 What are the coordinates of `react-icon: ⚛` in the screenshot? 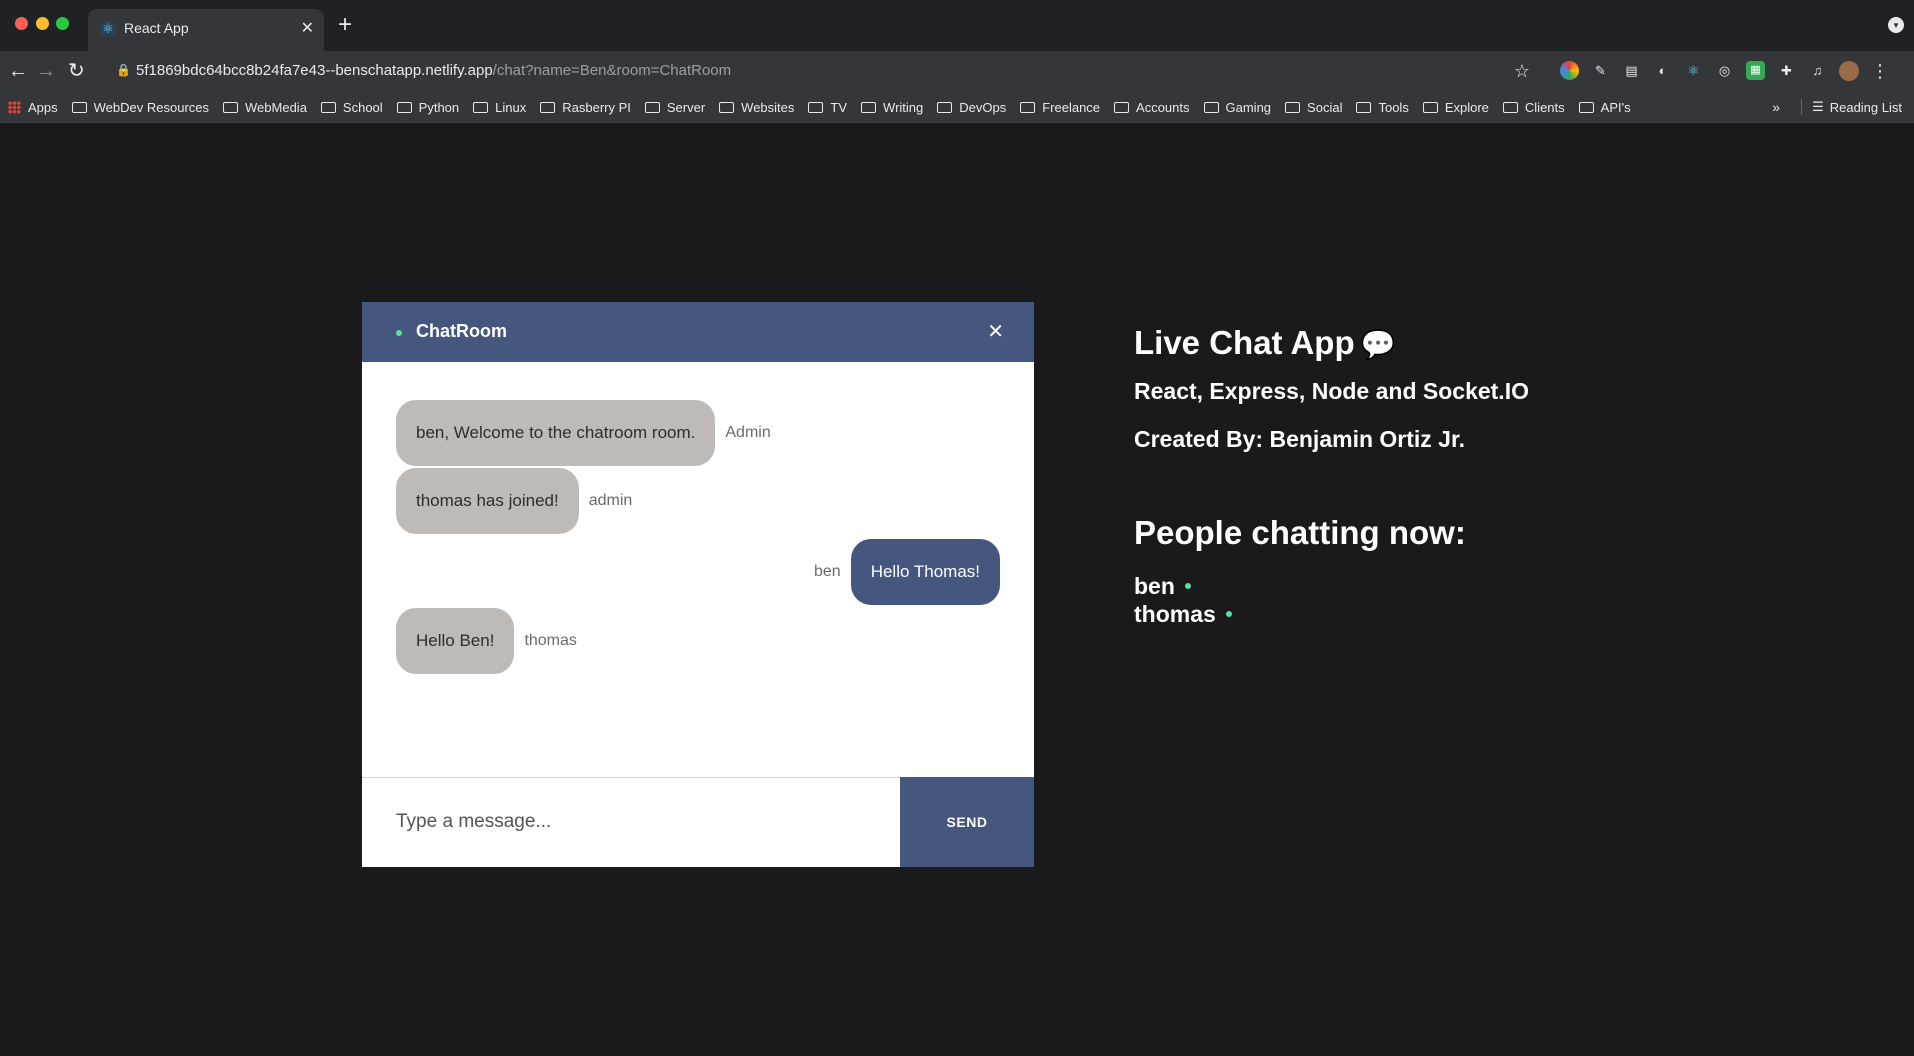 It's located at (108, 29).